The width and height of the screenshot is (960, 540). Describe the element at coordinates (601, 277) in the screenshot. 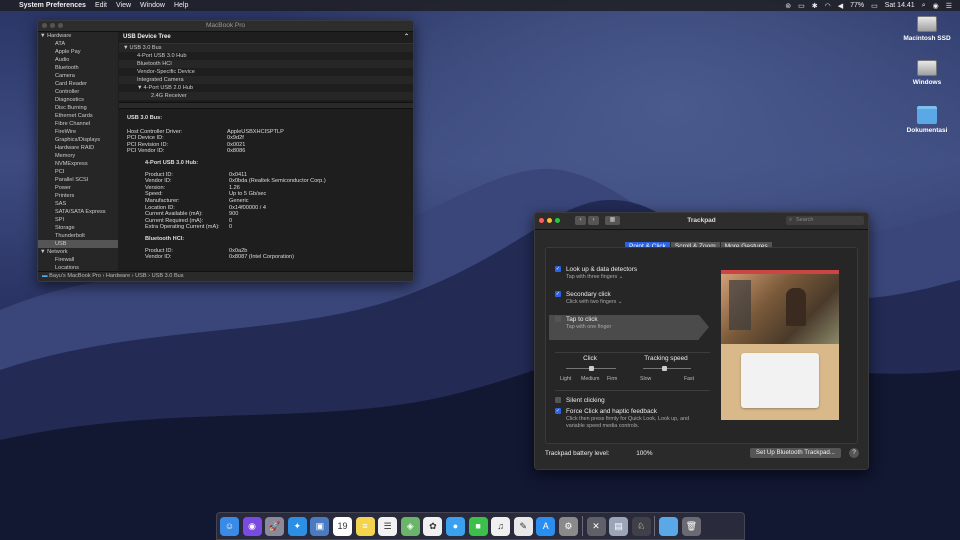

I see `option-look-up-gesture: Tap with three fingers ⌄` at that location.